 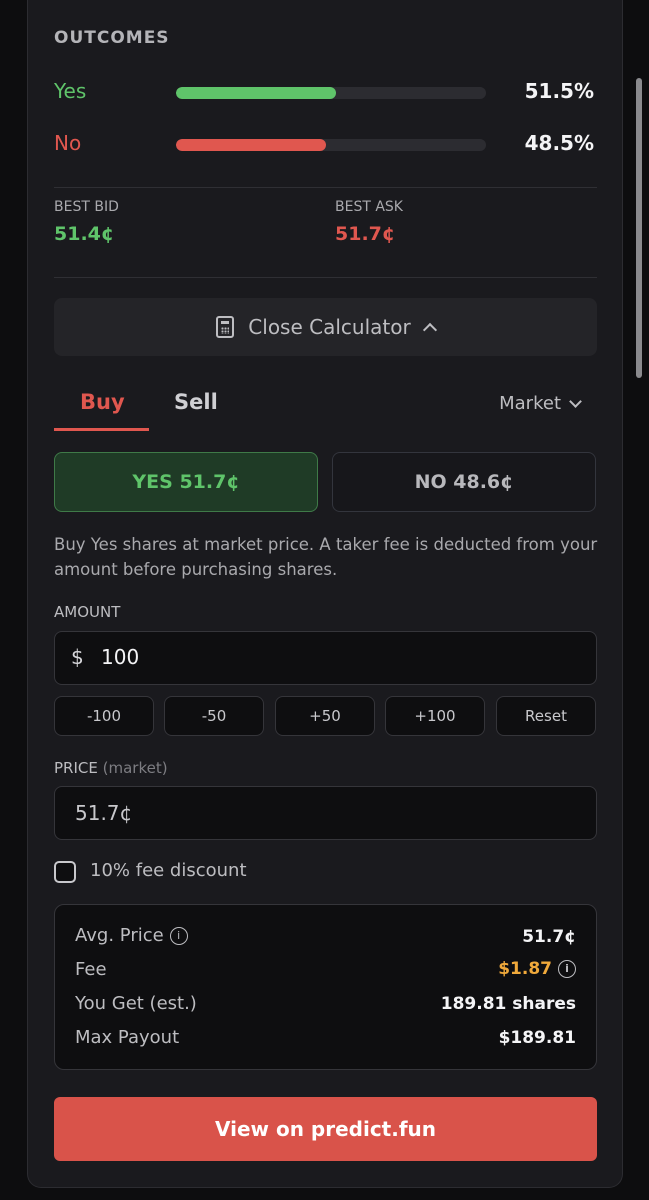 I want to click on outcomes-title: OUTCOMES, so click(x=112, y=38).